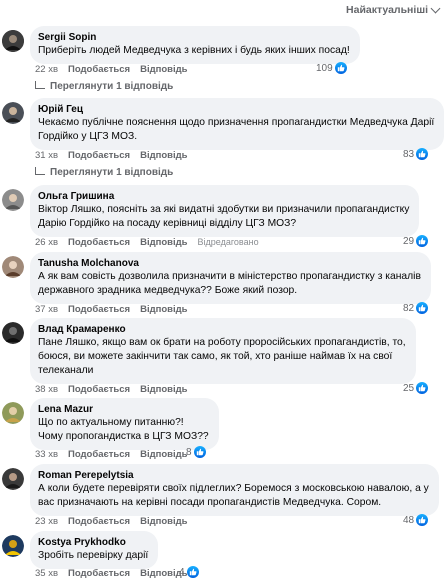 The image size is (447, 582). What do you see at coordinates (233, 475) in the screenshot?
I see `comment-author: Roman Perepelytsia` at bounding box center [233, 475].